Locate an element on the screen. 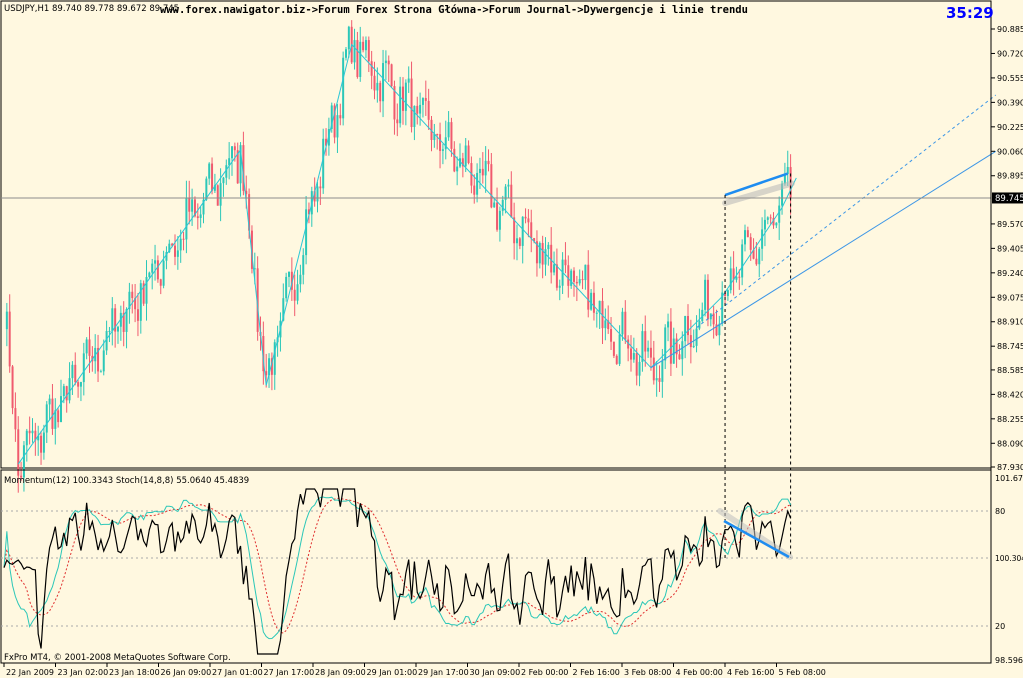  time-tick-label: 23 Jan 02:00 is located at coordinates (83, 672).